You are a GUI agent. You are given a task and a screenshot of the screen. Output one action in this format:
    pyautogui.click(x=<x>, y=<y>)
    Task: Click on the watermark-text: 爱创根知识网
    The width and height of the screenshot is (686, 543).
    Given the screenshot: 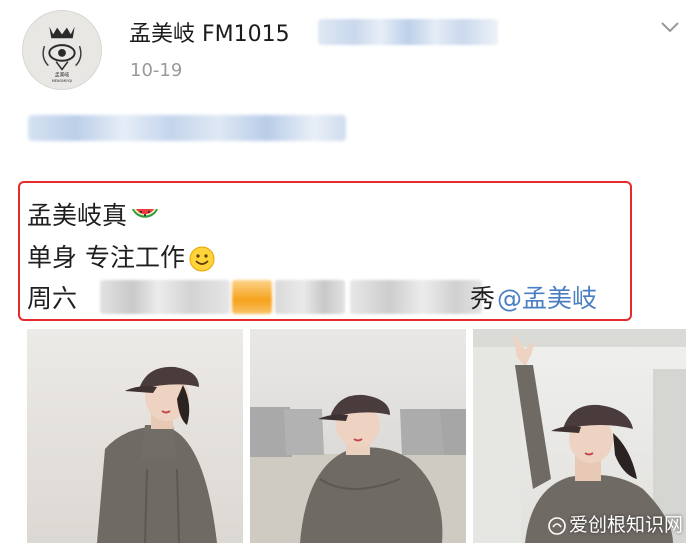 What is the action you would take?
    pyautogui.click(x=626, y=525)
    